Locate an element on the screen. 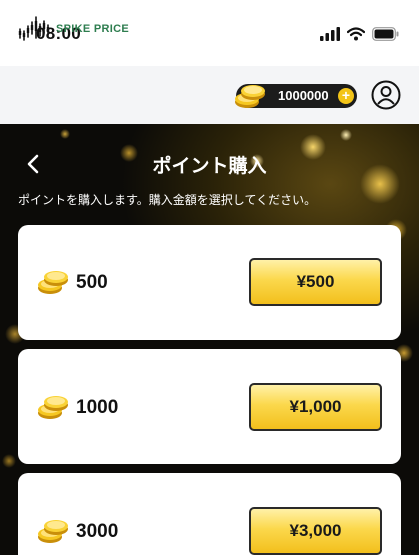 This screenshot has height=555, width=419. battery-icon is located at coordinates (385, 34).